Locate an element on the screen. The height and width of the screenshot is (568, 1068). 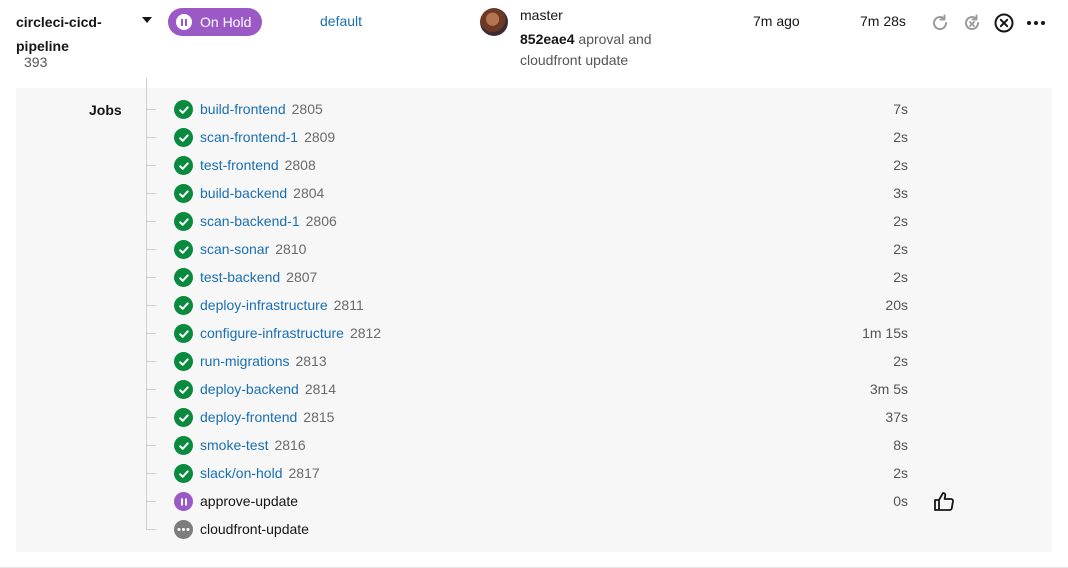
job-number: 2804 is located at coordinates (309, 193).